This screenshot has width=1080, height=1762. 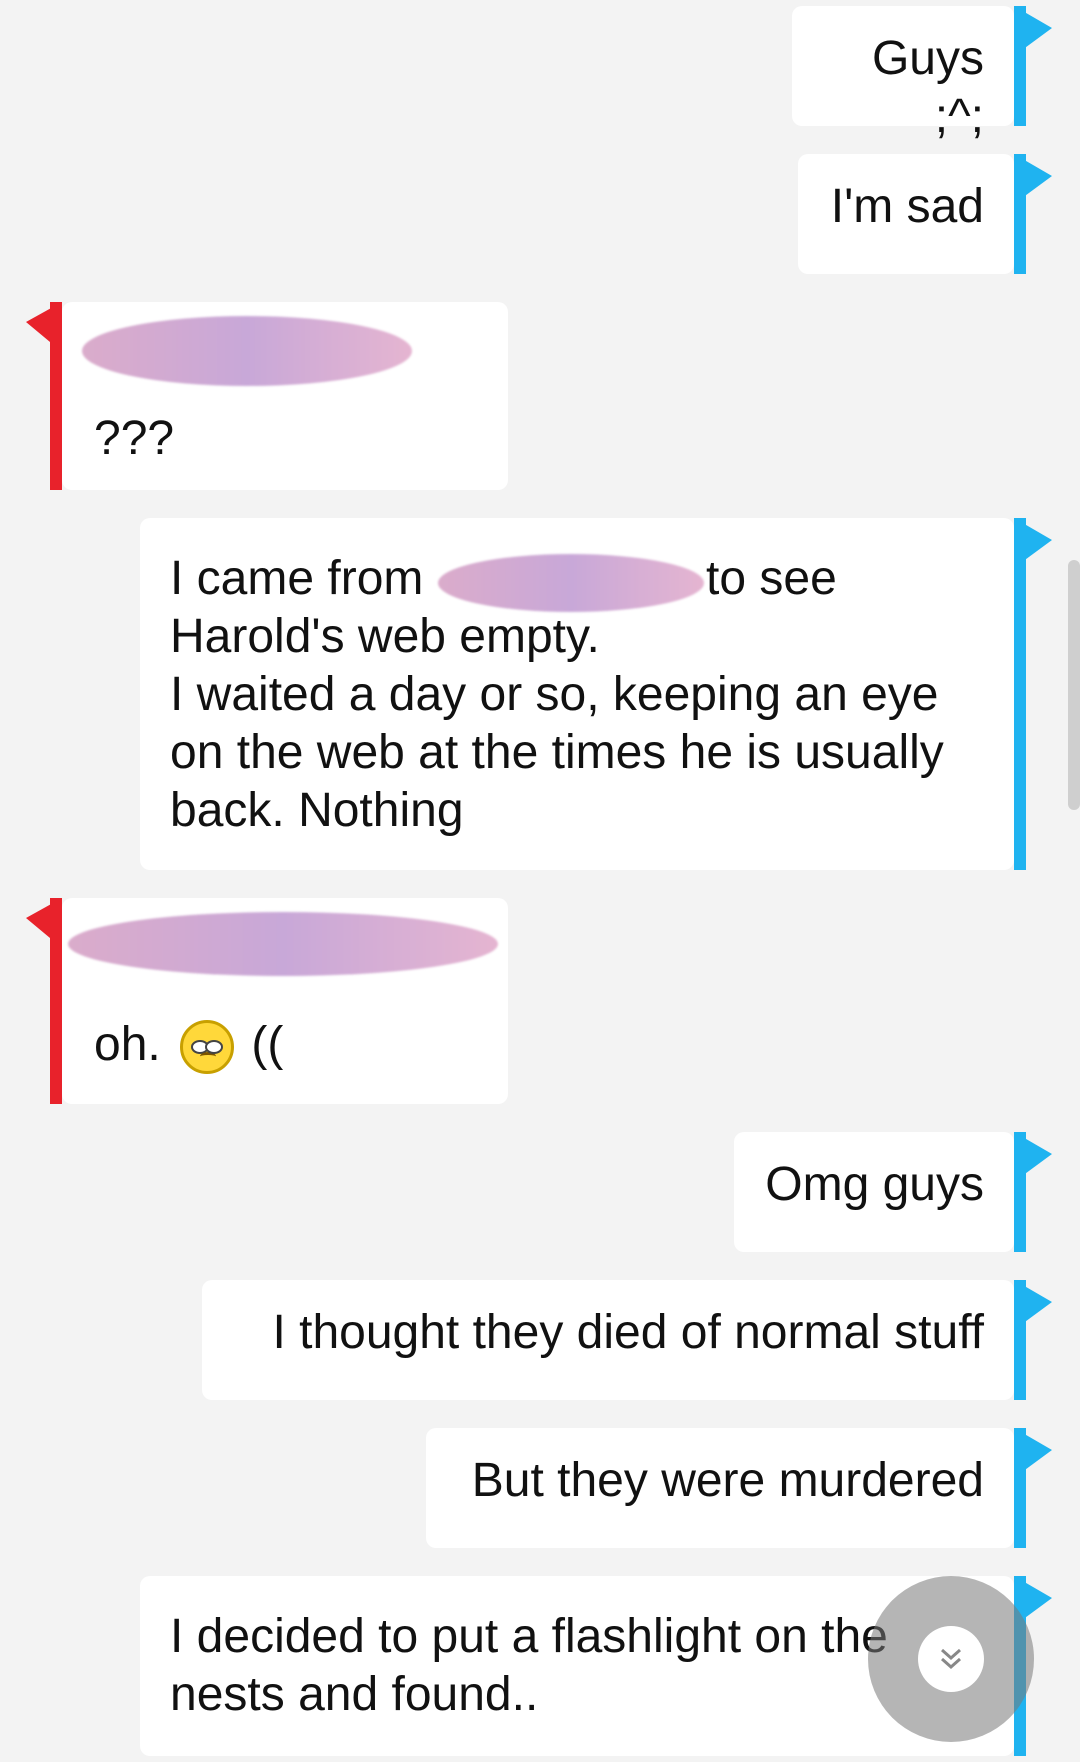 I want to click on message-text: Guys ;^;, so click(x=927, y=87).